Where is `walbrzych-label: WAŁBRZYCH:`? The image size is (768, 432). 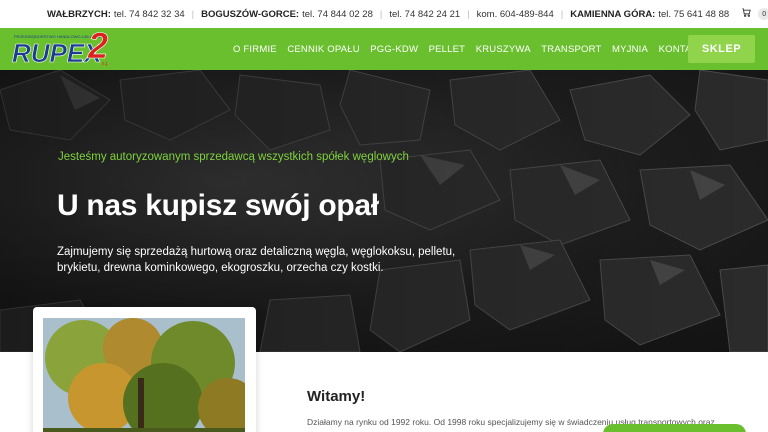 walbrzych-label: WAŁBRZYCH: is located at coordinates (79, 14).